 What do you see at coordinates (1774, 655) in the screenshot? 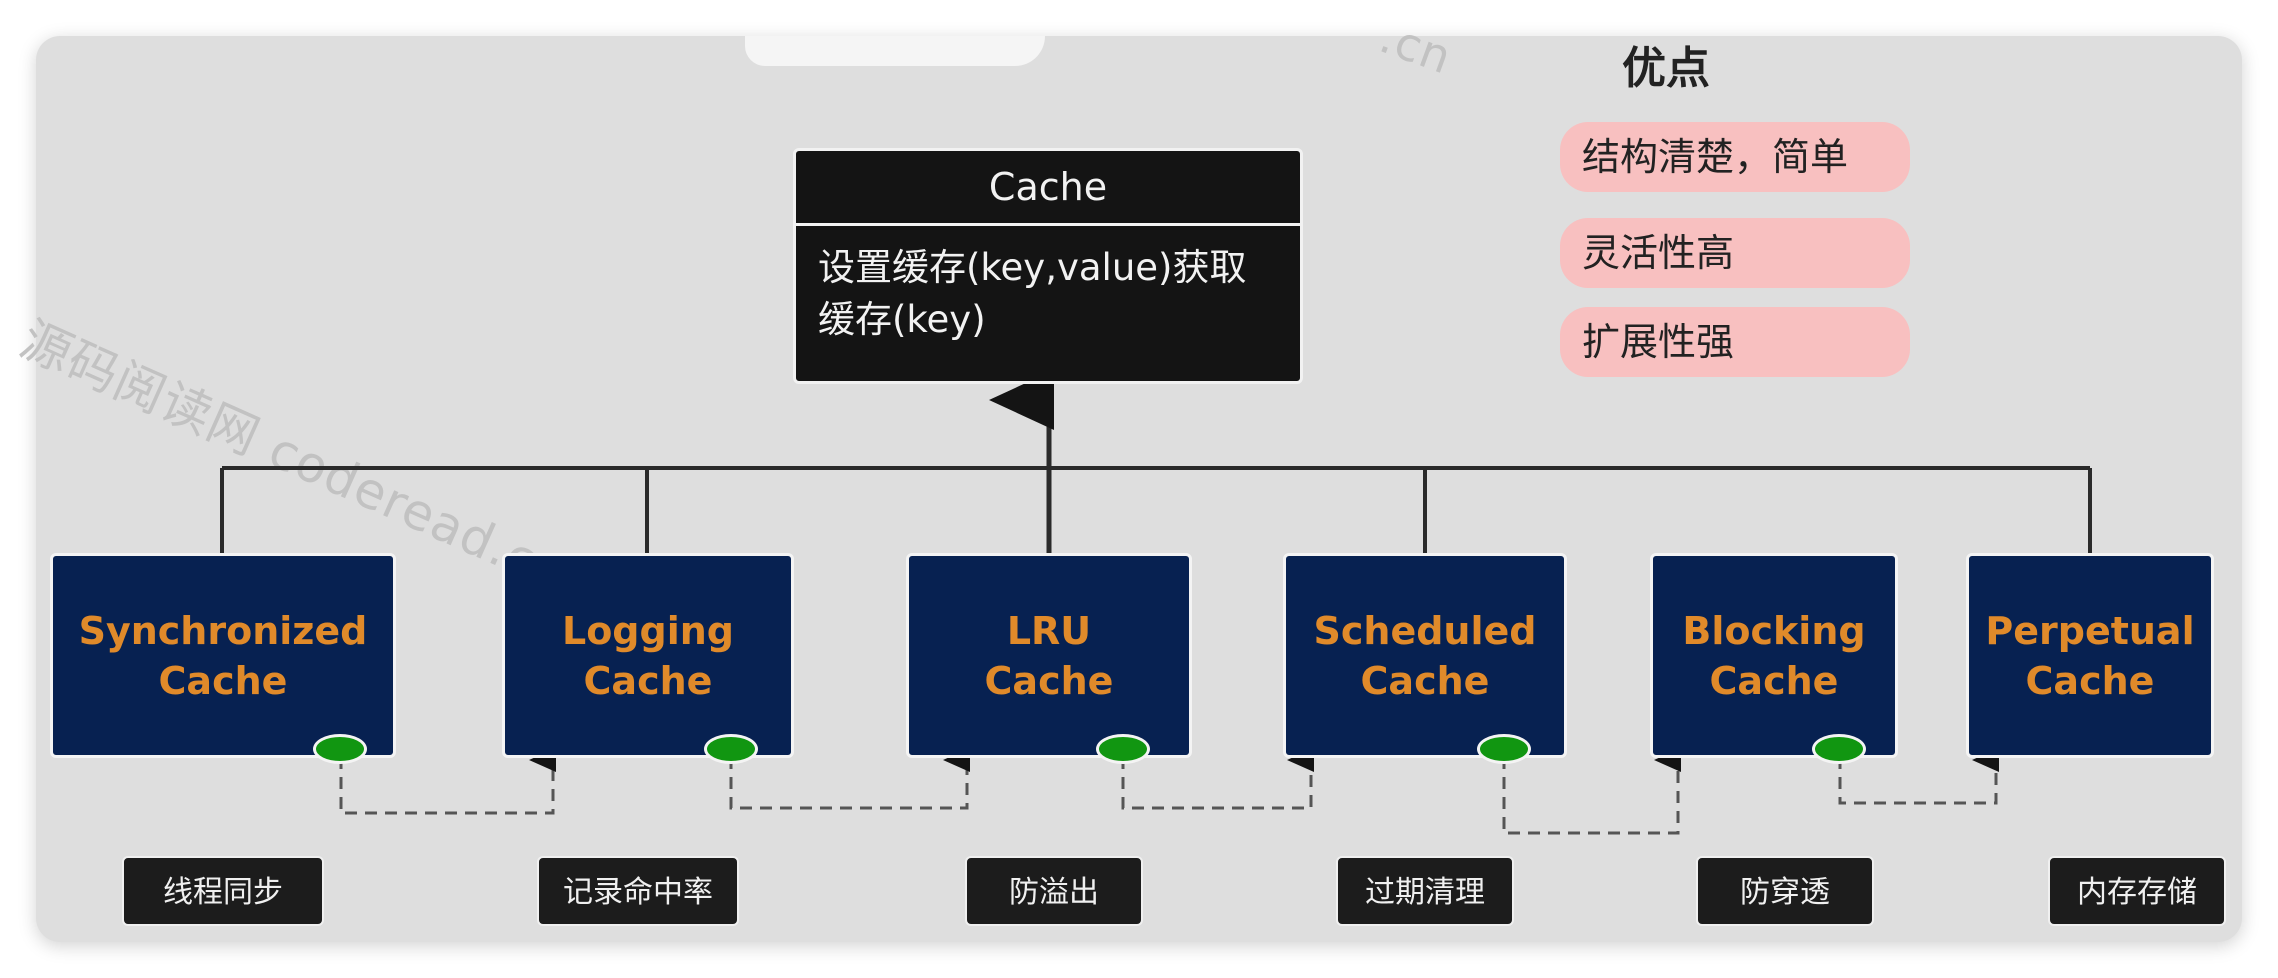
I see `impl-box-blocking: Blocking Cache` at bounding box center [1774, 655].